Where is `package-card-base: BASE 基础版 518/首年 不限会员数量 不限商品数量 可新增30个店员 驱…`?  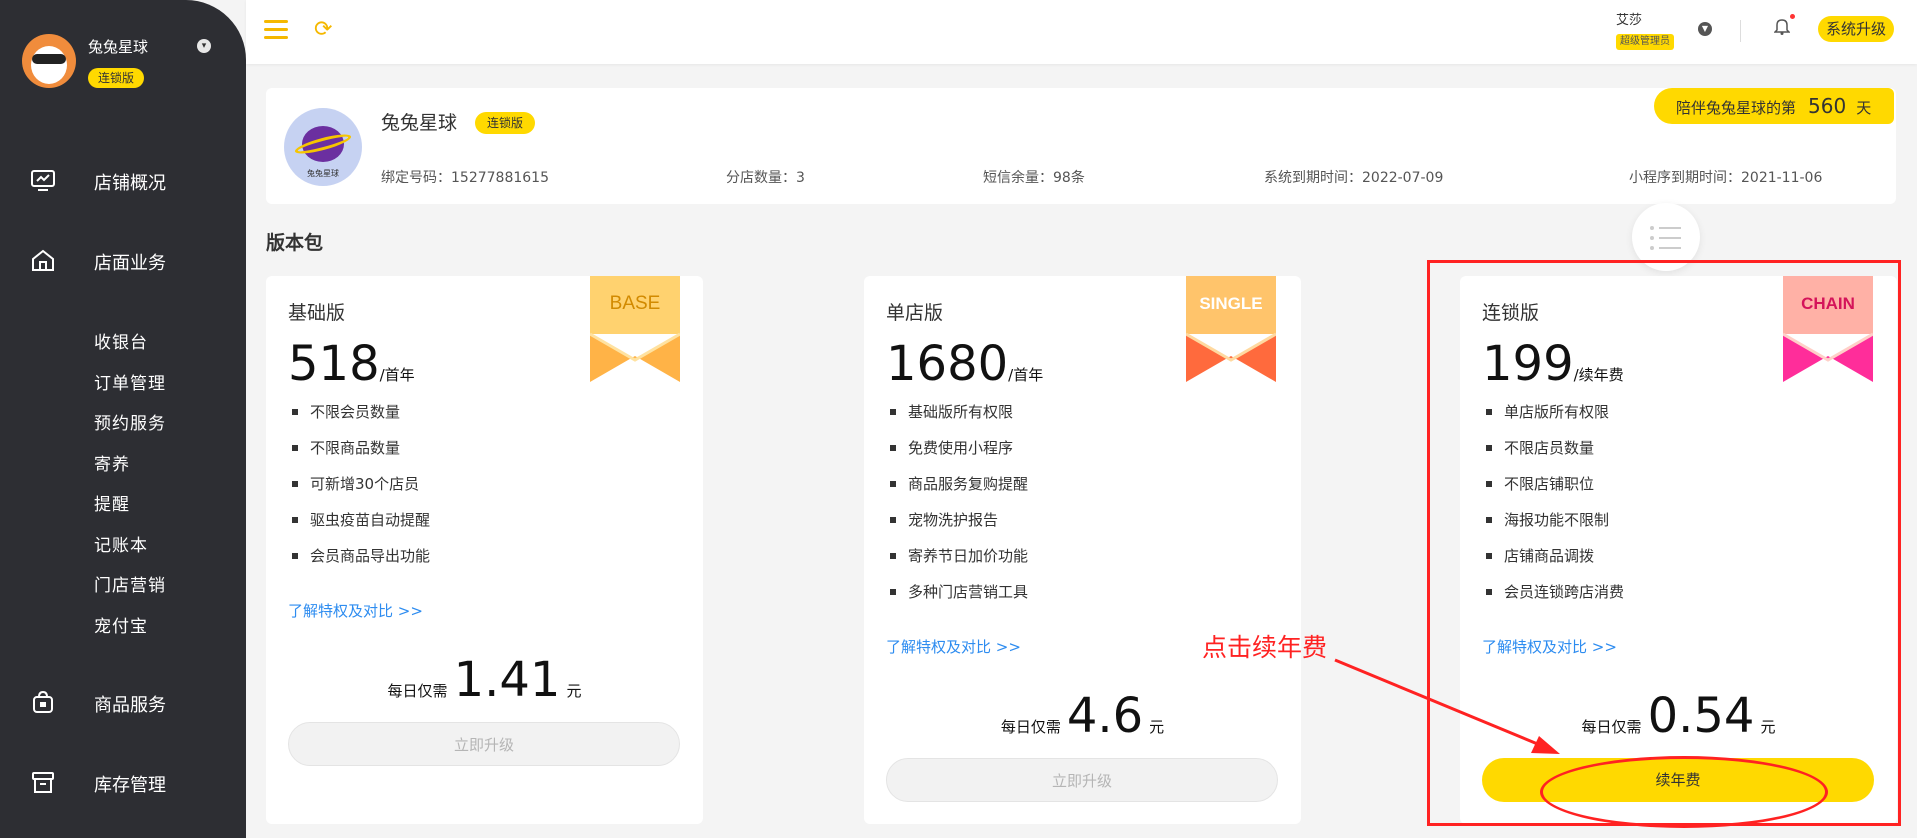
package-card-base: BASE 基础版 518/首年 不限会员数量 不限商品数量 可新增30个店员 驱… is located at coordinates (484, 550).